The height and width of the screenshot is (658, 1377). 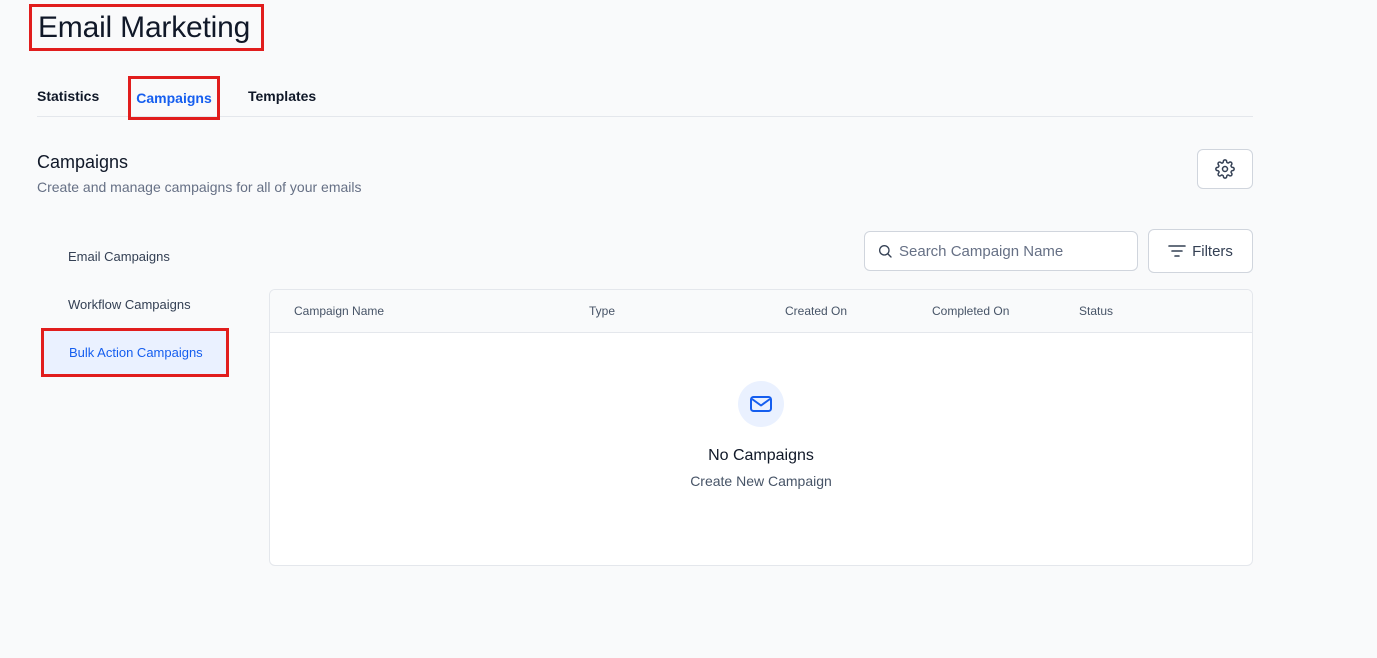 I want to click on settings-button, so click(x=1225, y=169).